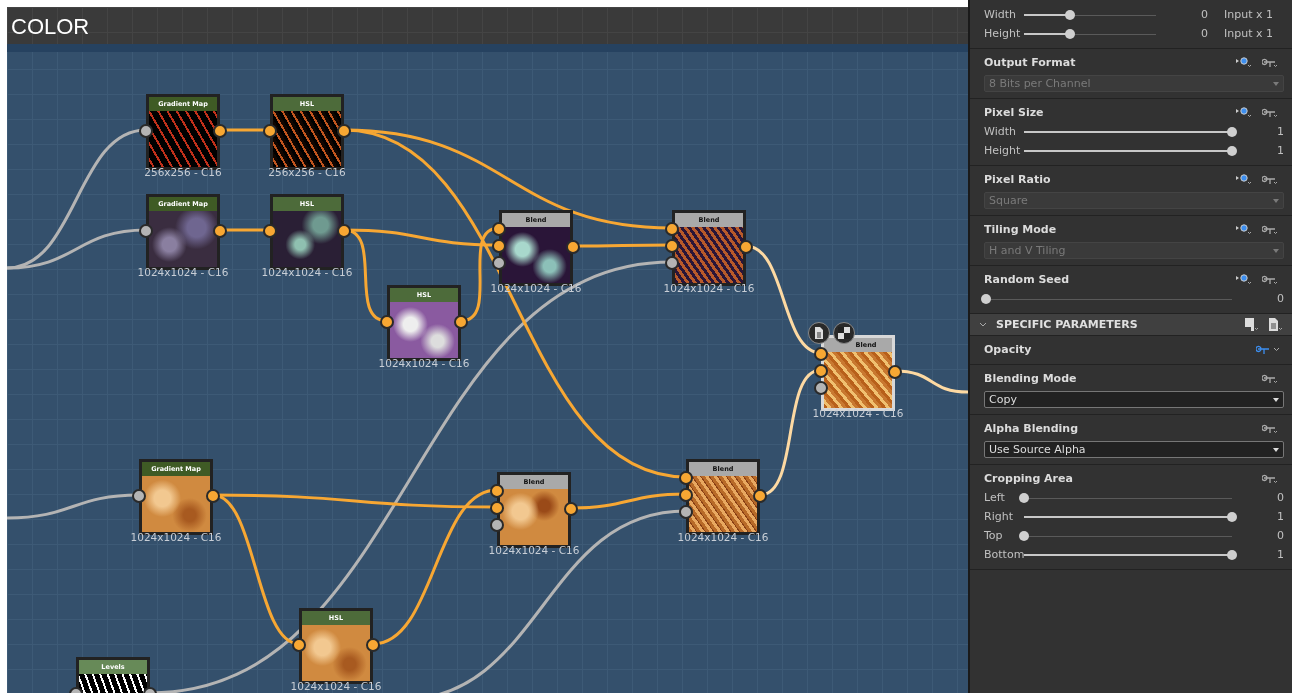  What do you see at coordinates (1027, 279) in the screenshot?
I see `parameter-label: Random Seed` at bounding box center [1027, 279].